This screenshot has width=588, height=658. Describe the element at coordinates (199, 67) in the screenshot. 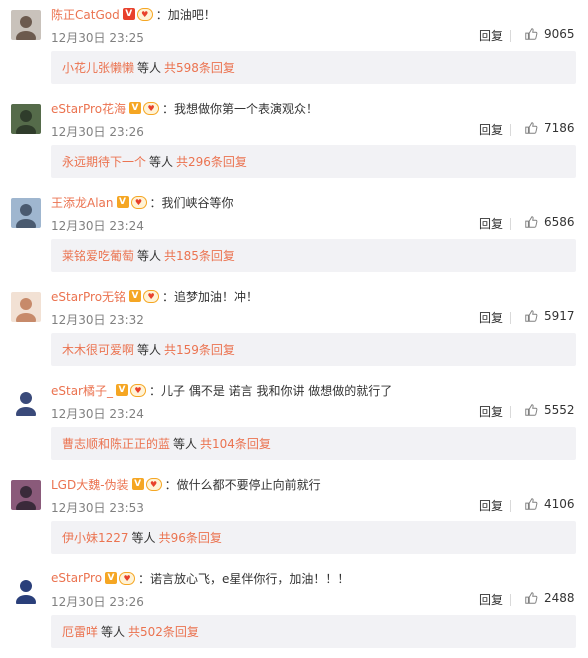

I see `reply-count-link: 共598条回复` at that location.